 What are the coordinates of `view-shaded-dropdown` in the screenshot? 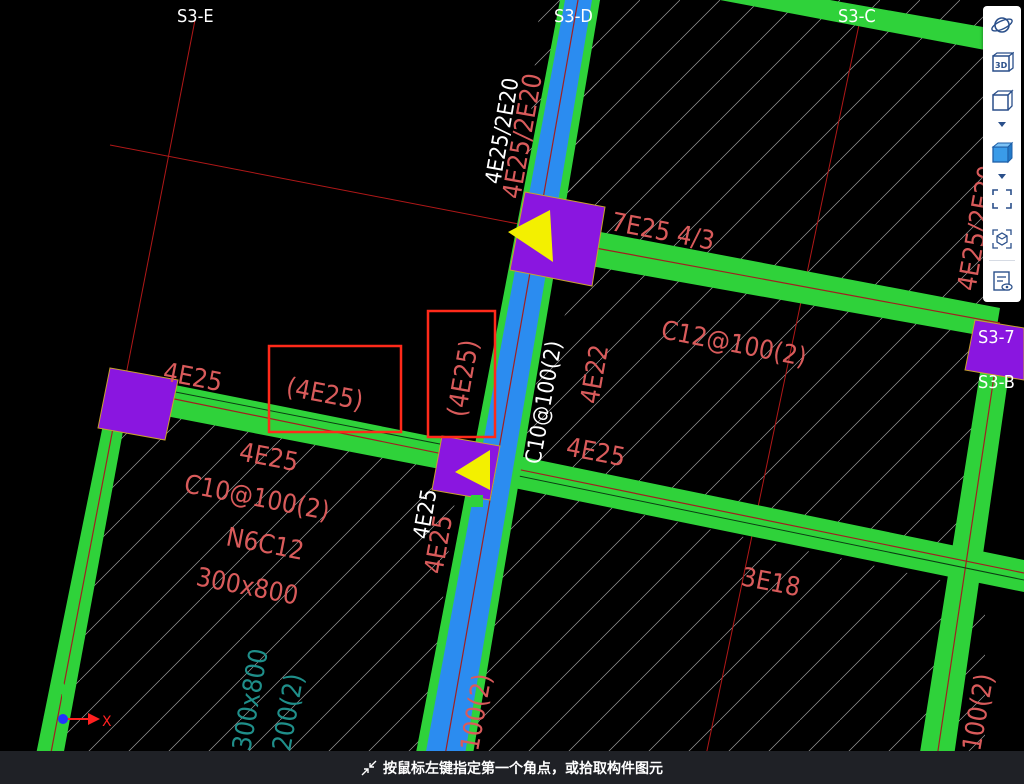 It's located at (1002, 176).